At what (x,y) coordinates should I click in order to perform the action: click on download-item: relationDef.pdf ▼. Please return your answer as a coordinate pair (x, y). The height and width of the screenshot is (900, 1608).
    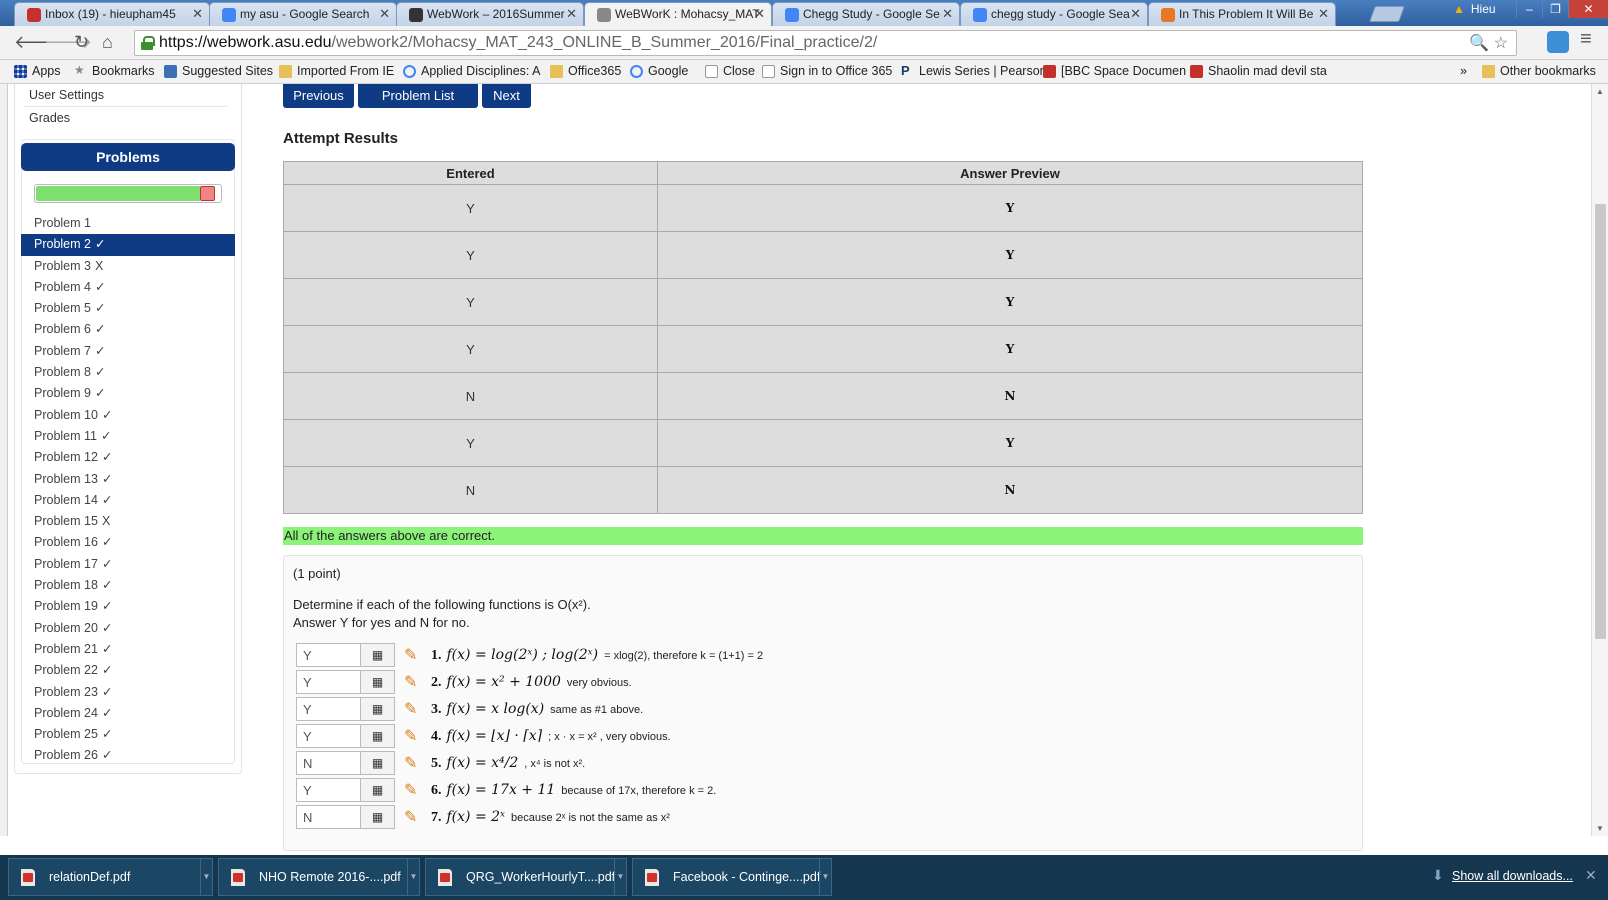
    Looking at the image, I should click on (110, 877).